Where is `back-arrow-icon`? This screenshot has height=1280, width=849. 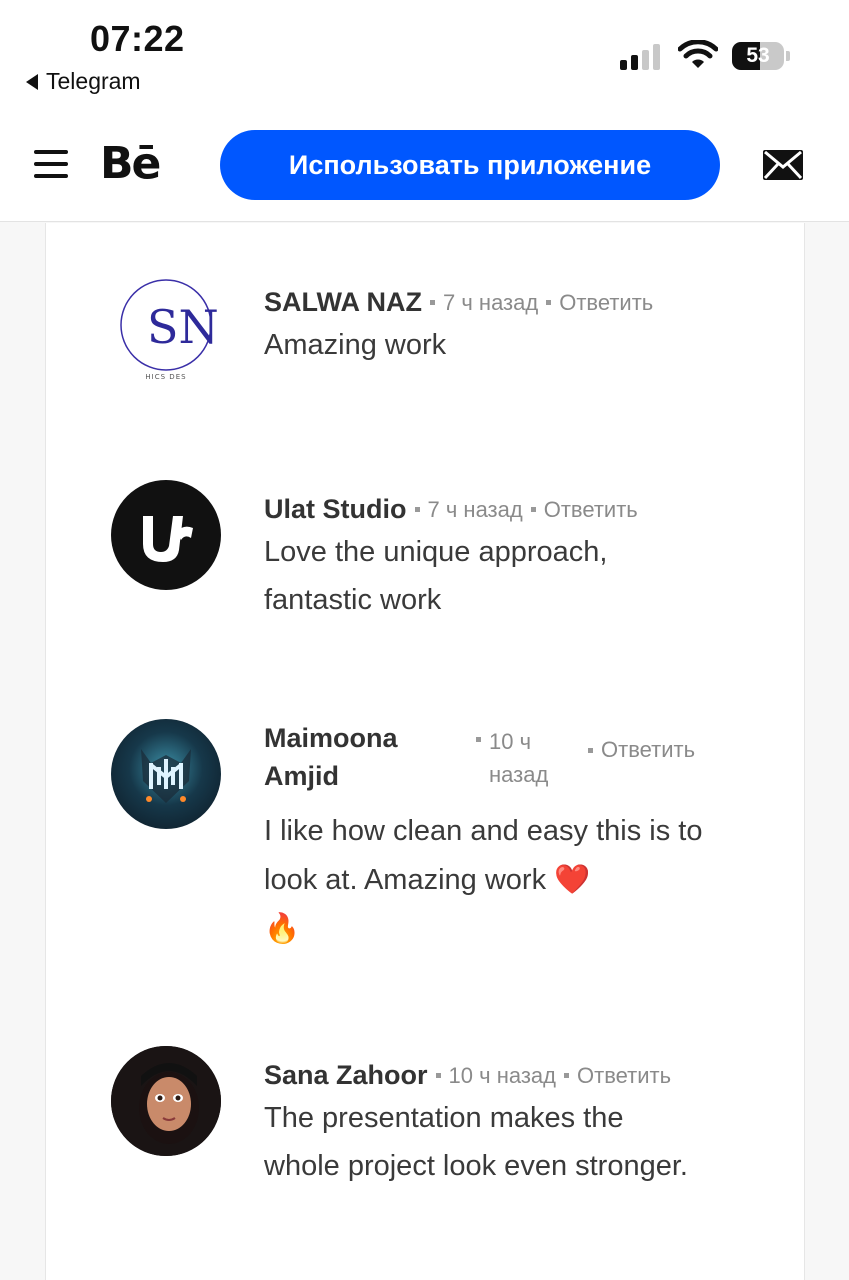 back-arrow-icon is located at coordinates (32, 81).